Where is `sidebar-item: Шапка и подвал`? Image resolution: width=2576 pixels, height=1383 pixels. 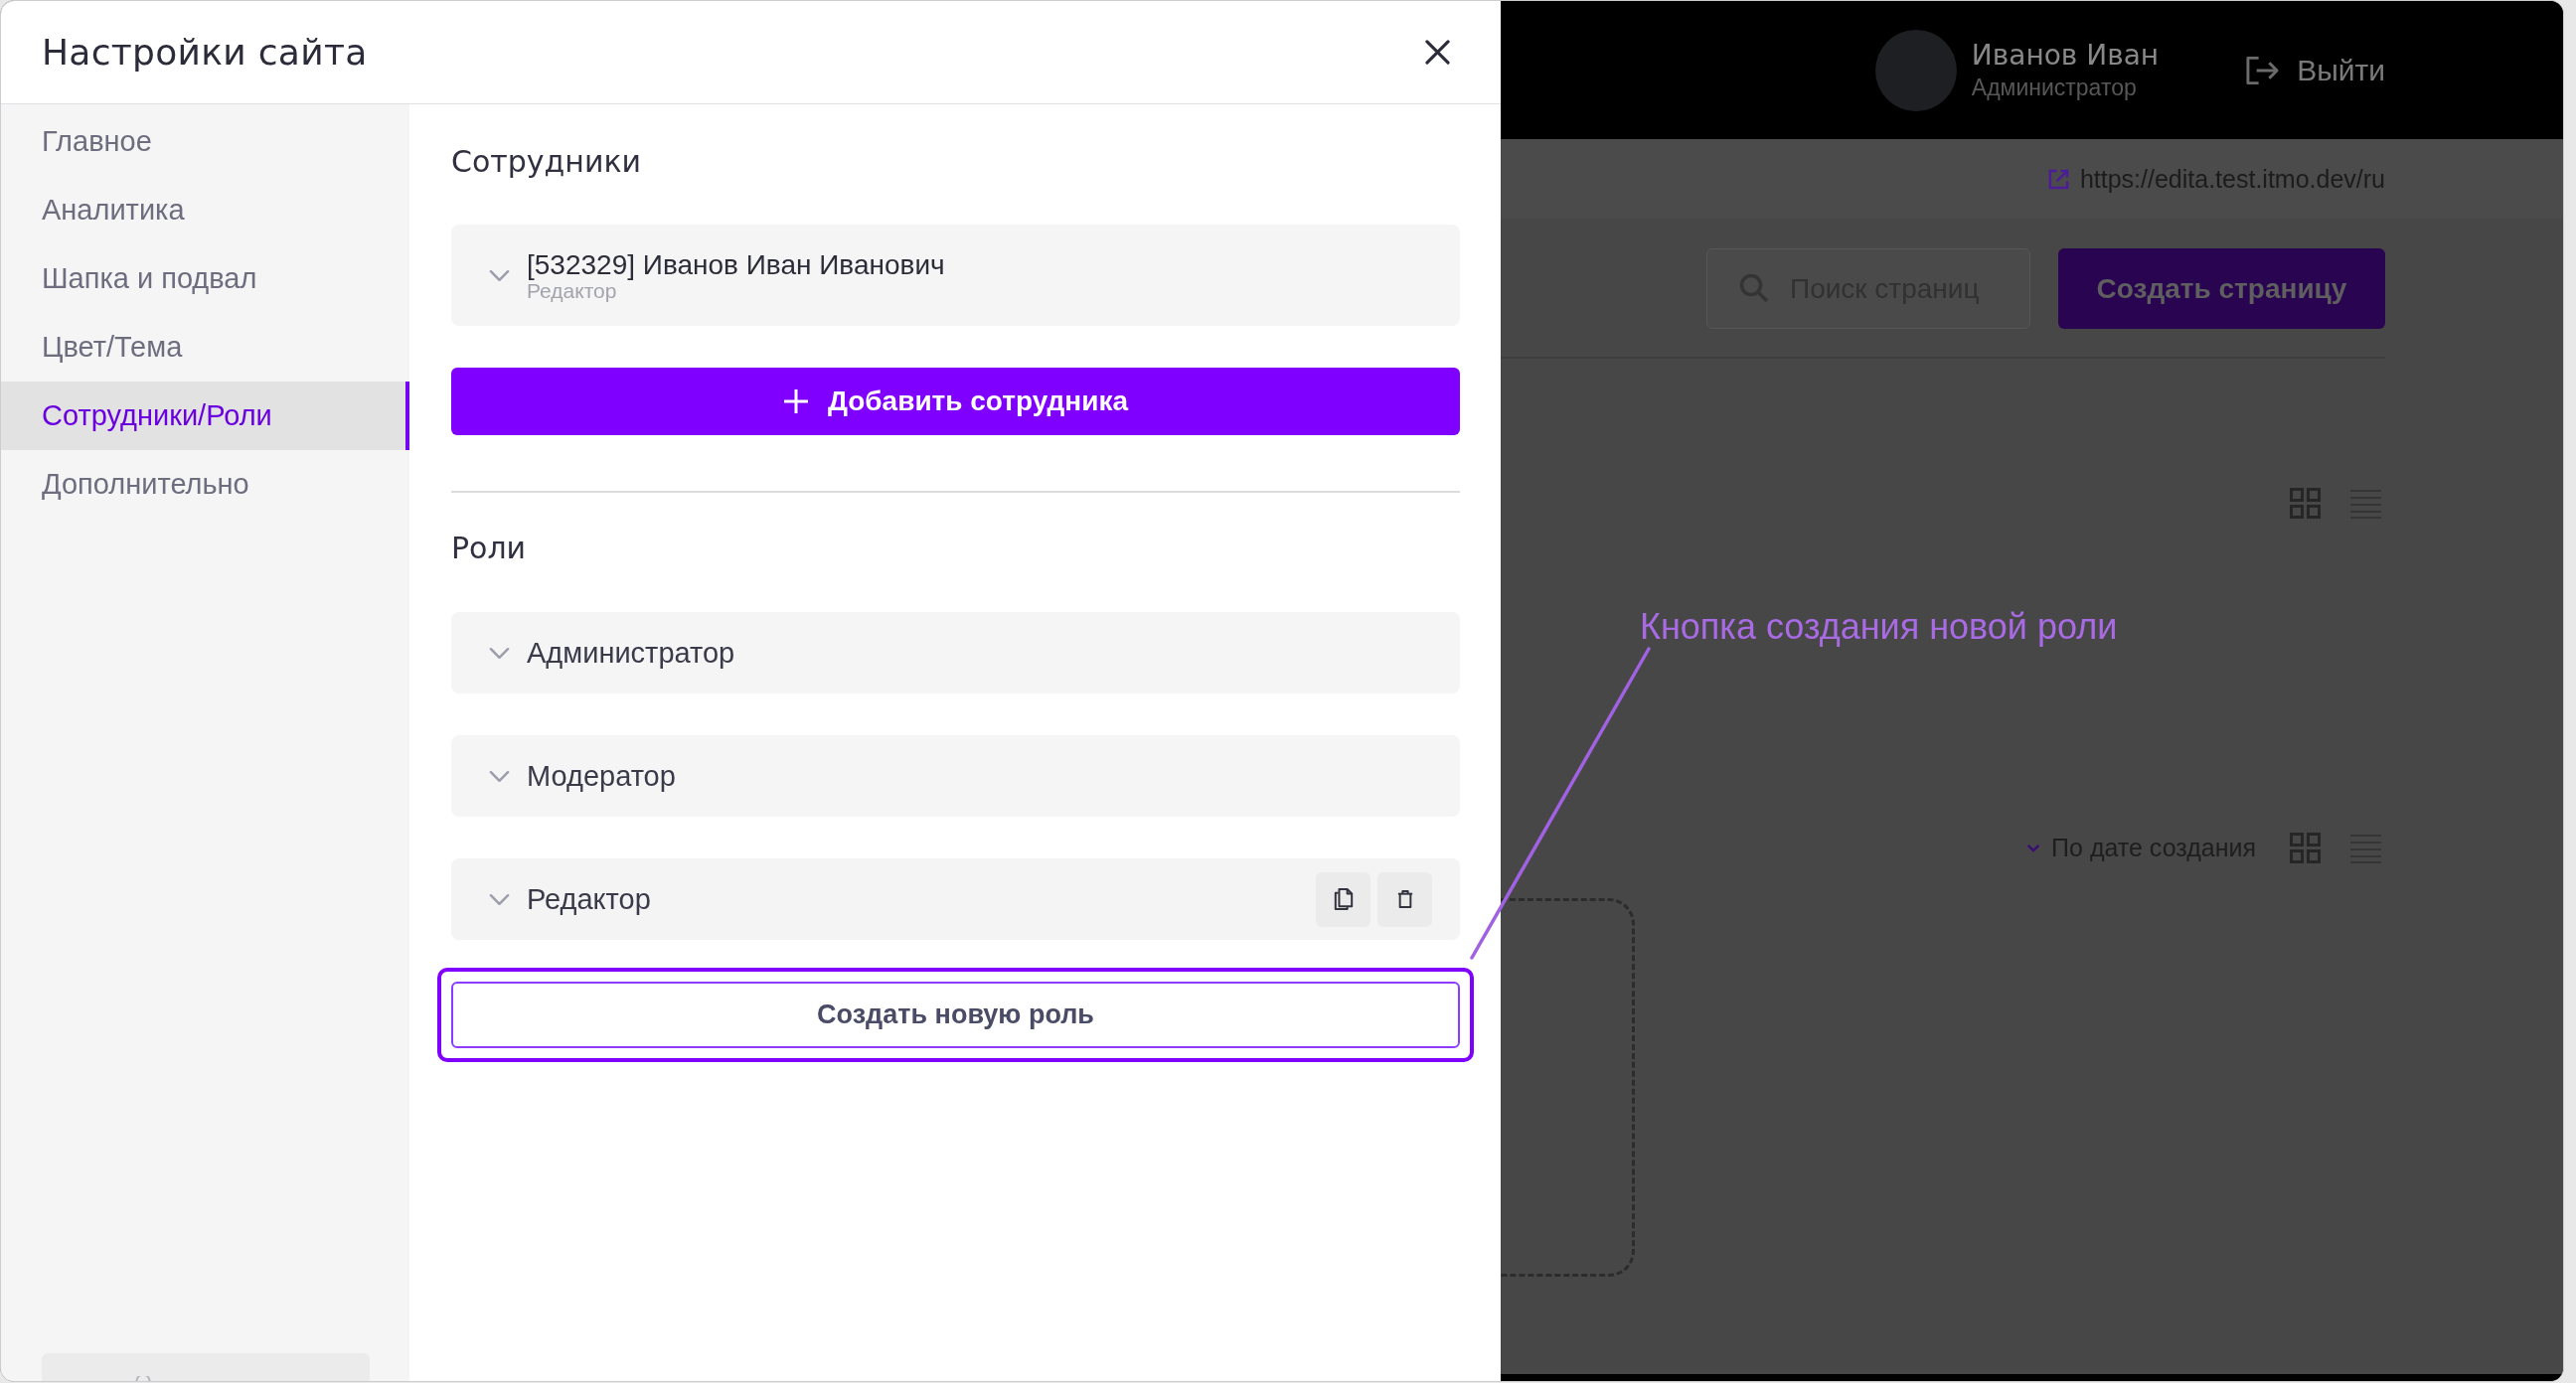
sidebar-item: Шапка и подвал is located at coordinates (205, 279).